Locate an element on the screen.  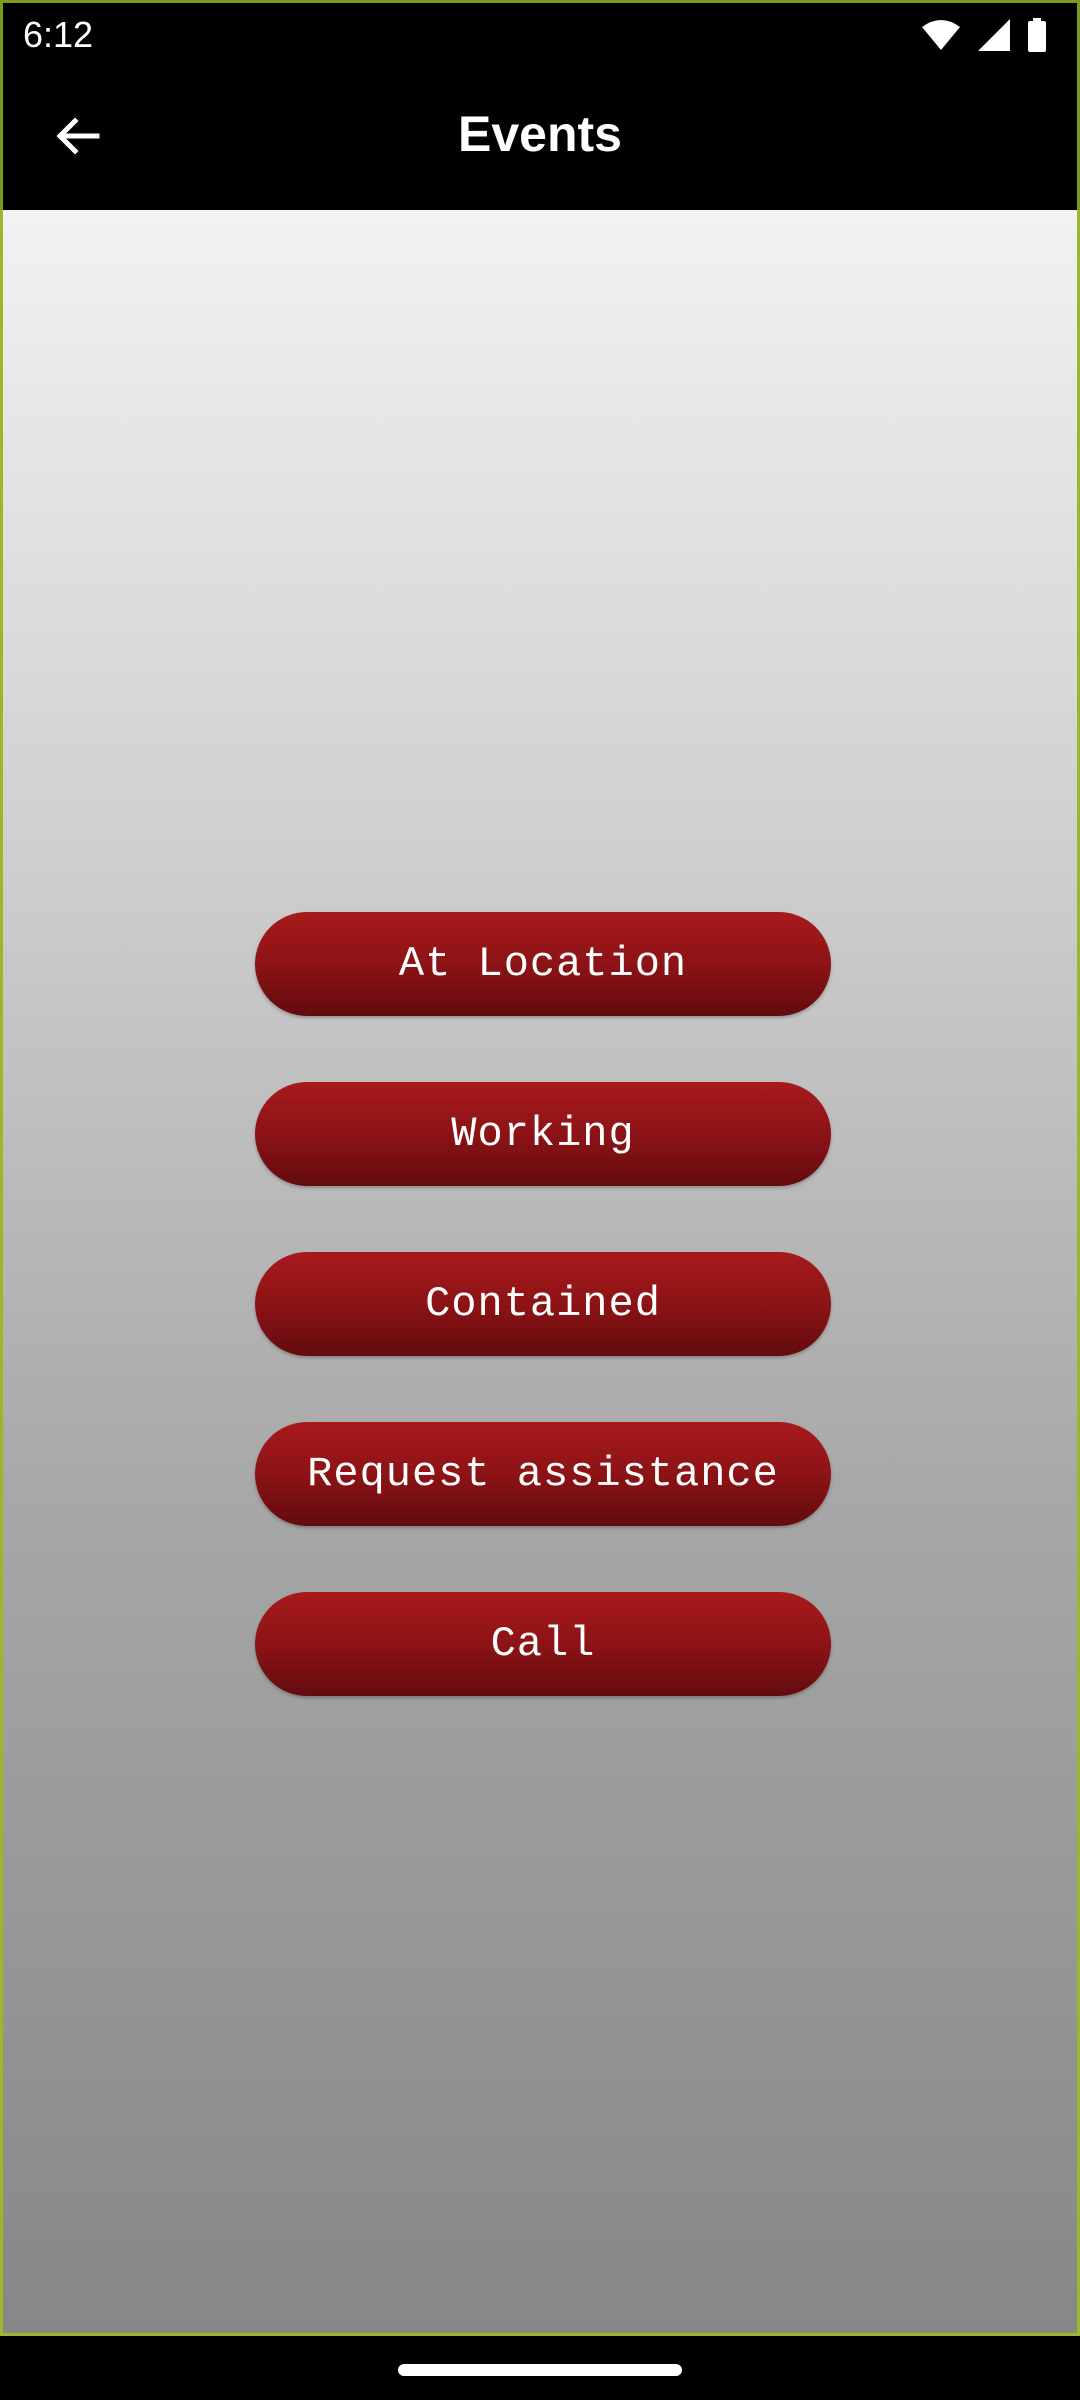
at-location-button: At Location is located at coordinates (543, 964).